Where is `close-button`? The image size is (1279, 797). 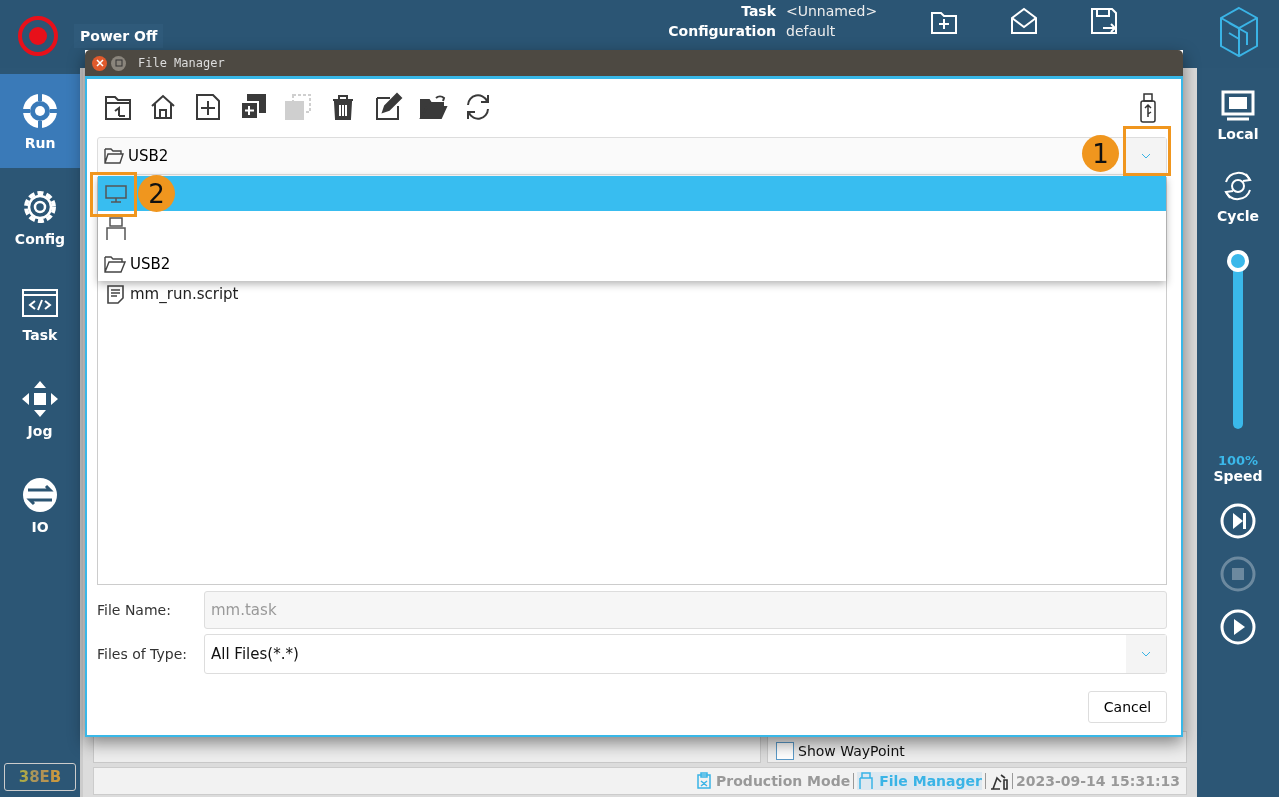
close-button is located at coordinates (99, 63).